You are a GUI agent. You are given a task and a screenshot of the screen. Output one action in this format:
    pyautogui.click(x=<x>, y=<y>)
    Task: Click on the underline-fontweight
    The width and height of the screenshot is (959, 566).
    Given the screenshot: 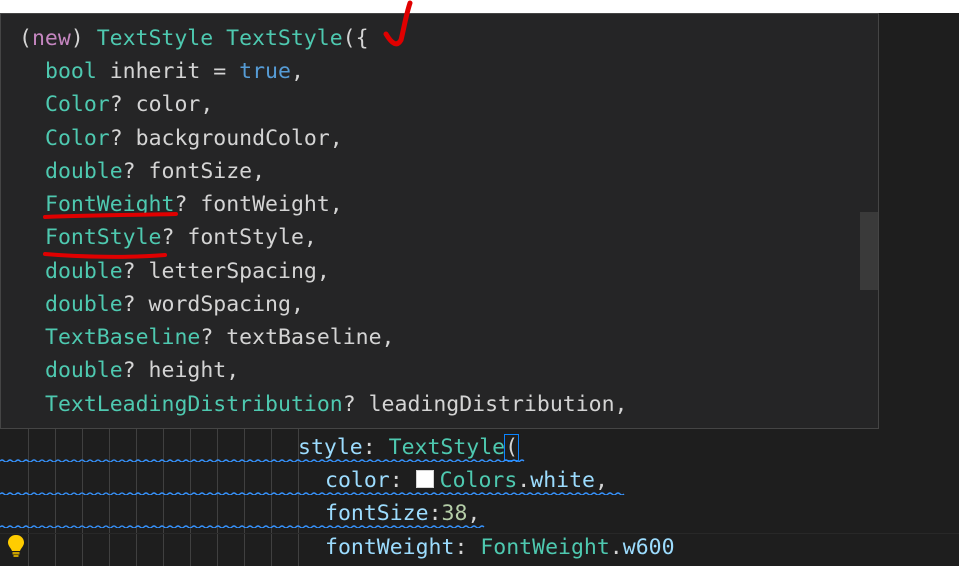 What is the action you would take?
    pyautogui.click(x=110, y=215)
    